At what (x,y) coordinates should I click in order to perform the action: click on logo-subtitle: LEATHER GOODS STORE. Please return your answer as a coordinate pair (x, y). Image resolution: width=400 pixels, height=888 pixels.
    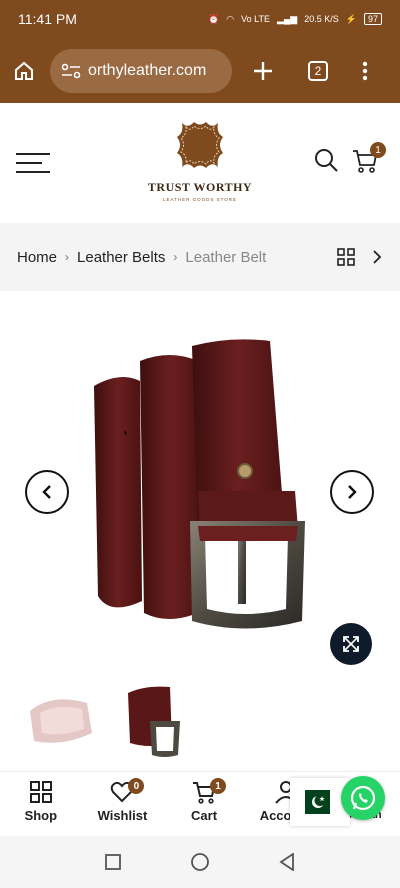
    Looking at the image, I should click on (200, 199).